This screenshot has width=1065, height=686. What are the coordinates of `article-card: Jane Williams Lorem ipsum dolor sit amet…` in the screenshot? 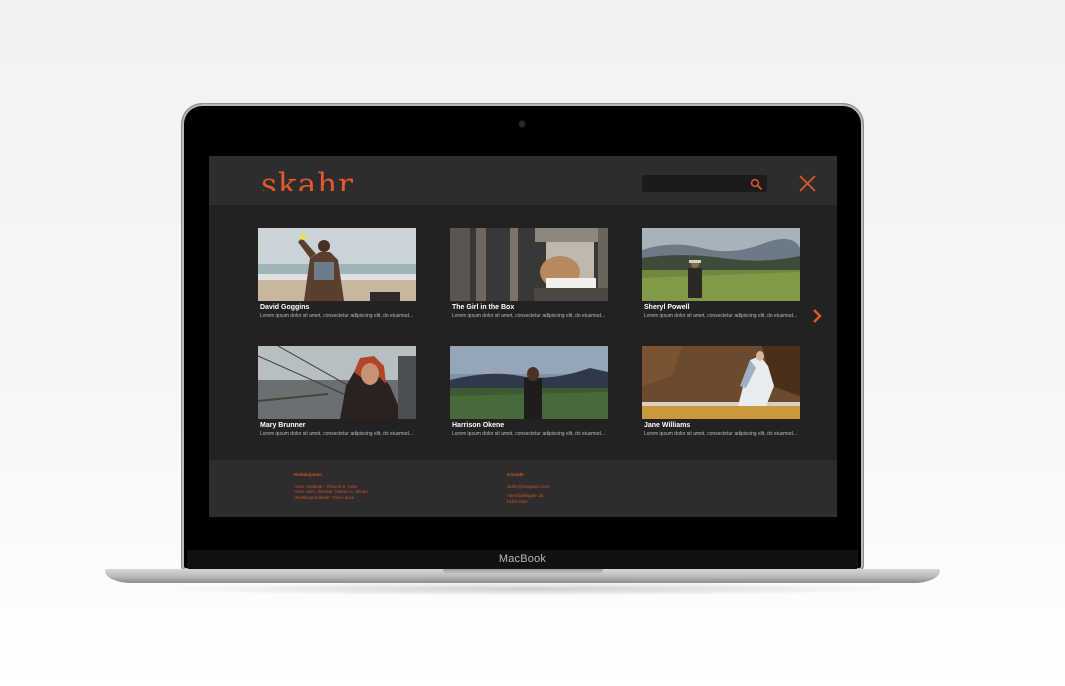 It's located at (721, 391).